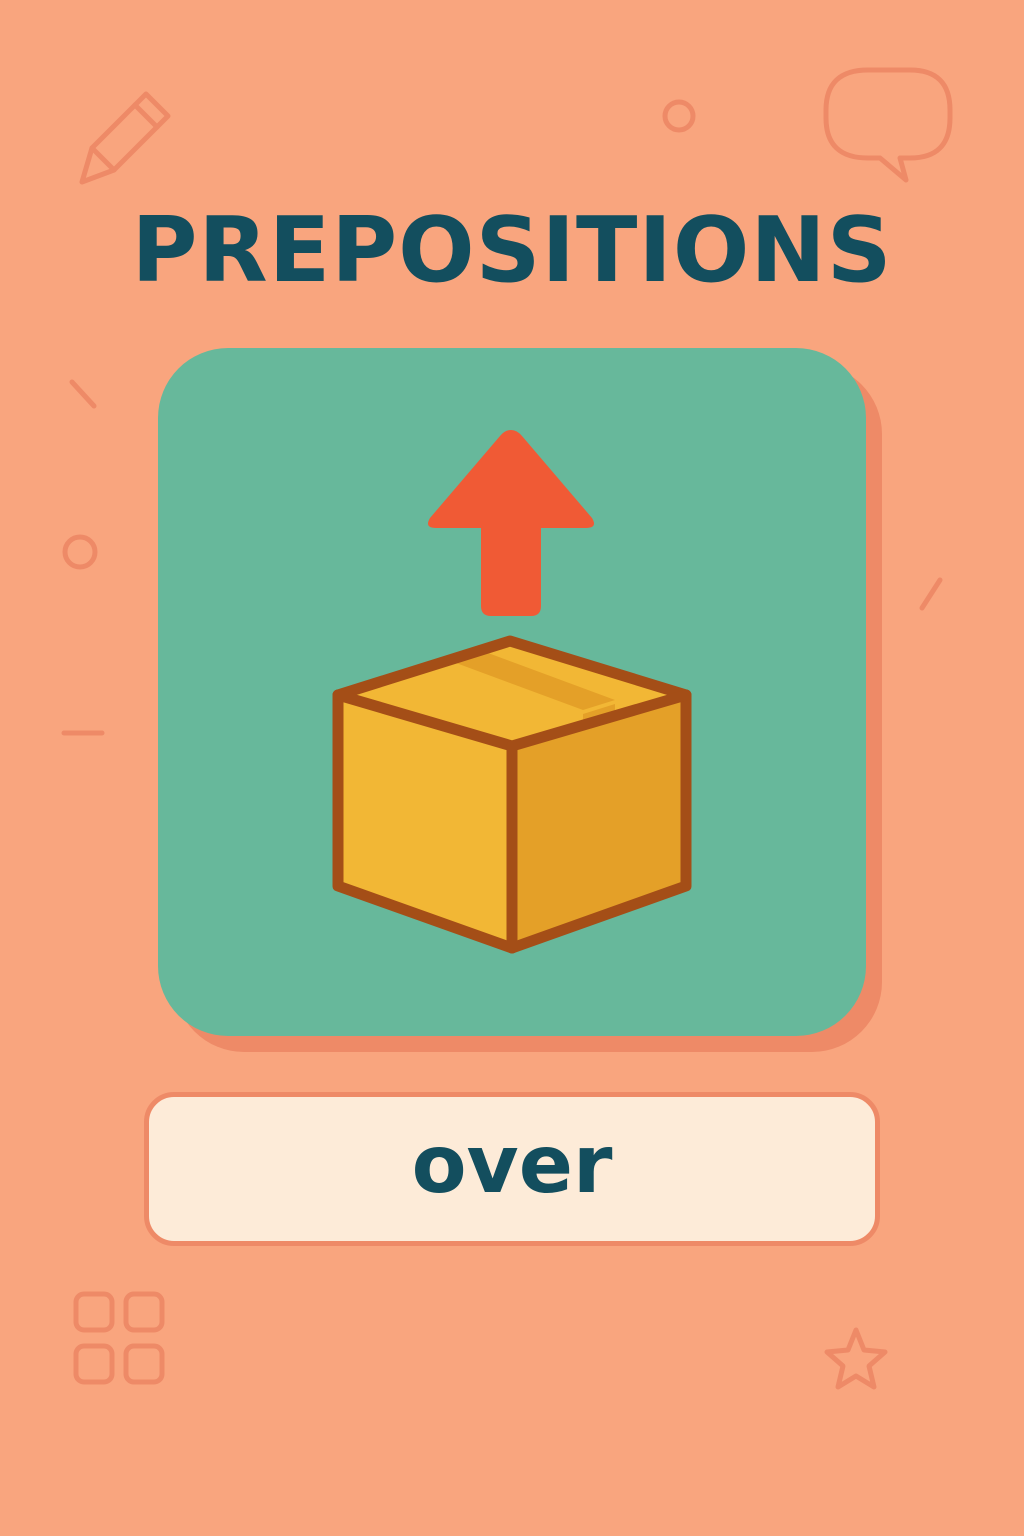 This screenshot has height=1536, width=1024. What do you see at coordinates (512, 1164) in the screenshot?
I see `word-label: over` at bounding box center [512, 1164].